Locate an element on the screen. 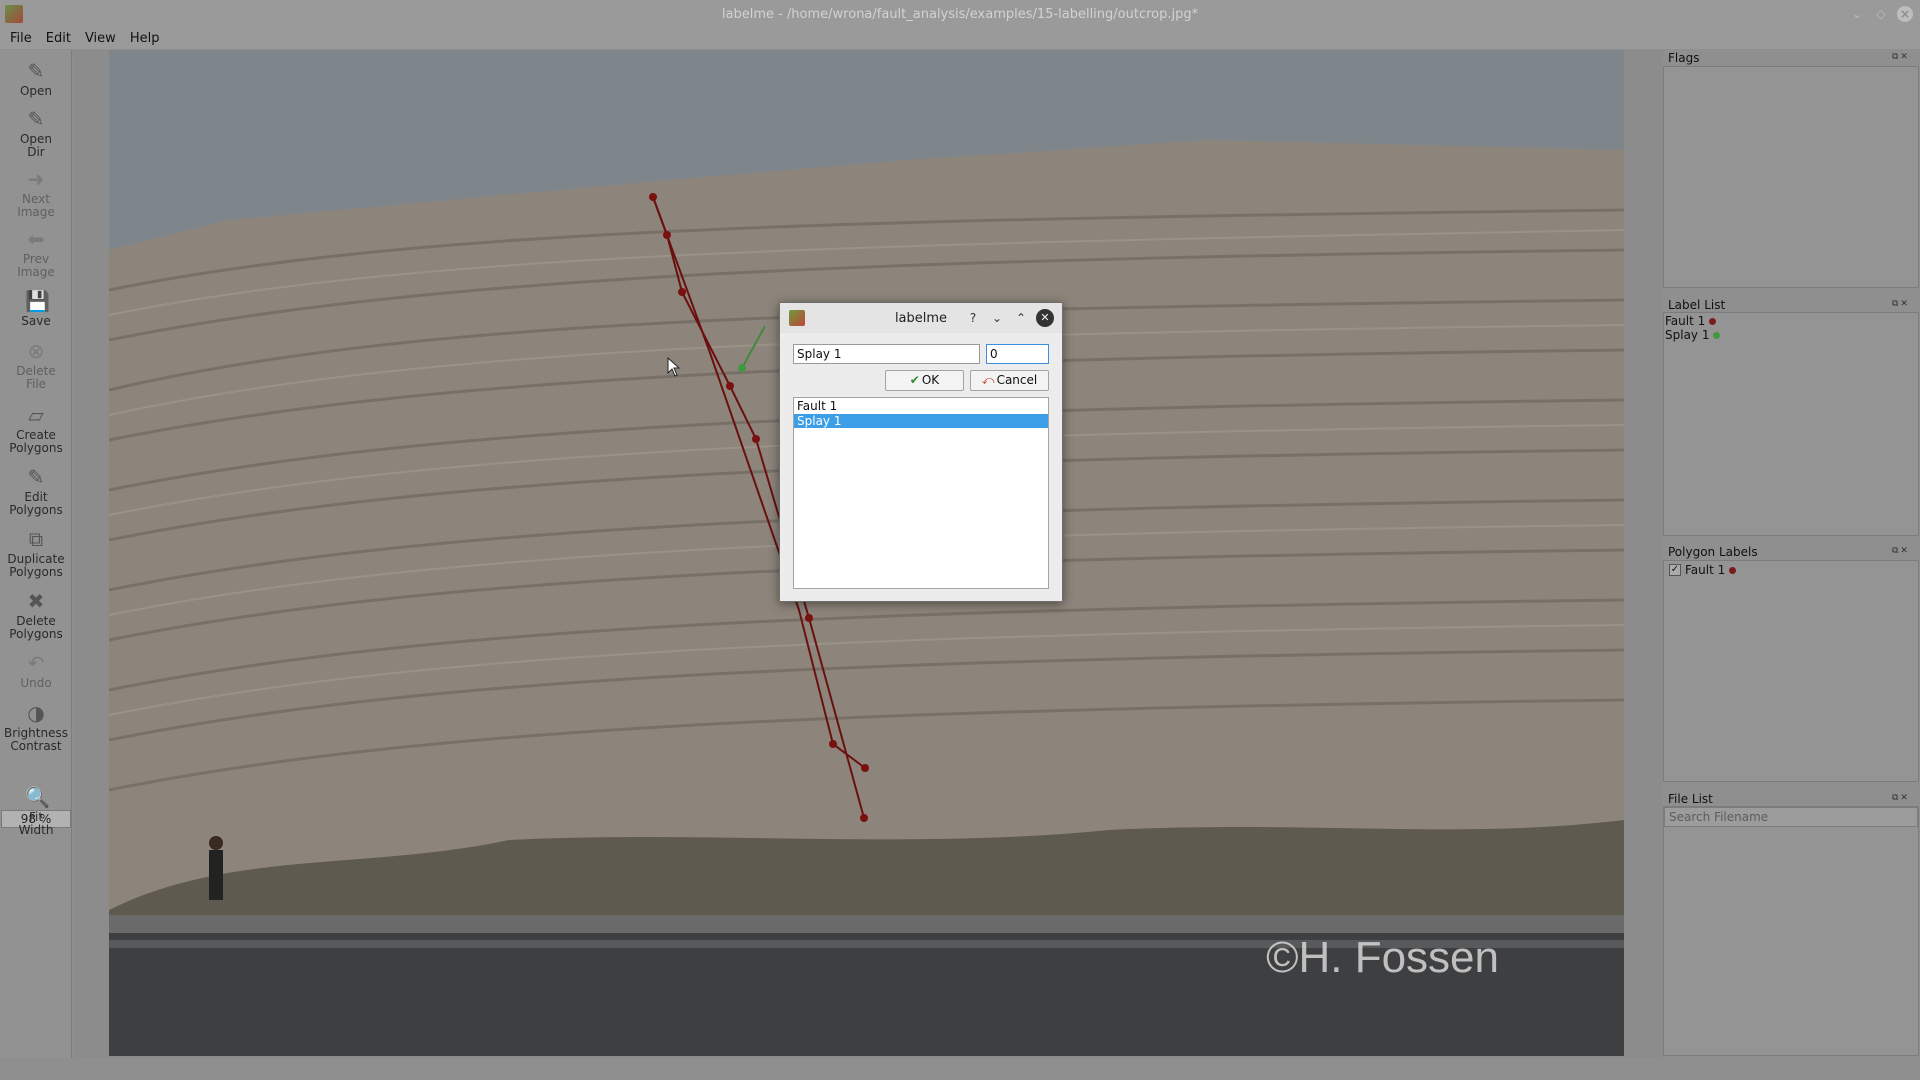 This screenshot has width=1920, height=1080. file-list-panel-title: File List is located at coordinates (1690, 799).